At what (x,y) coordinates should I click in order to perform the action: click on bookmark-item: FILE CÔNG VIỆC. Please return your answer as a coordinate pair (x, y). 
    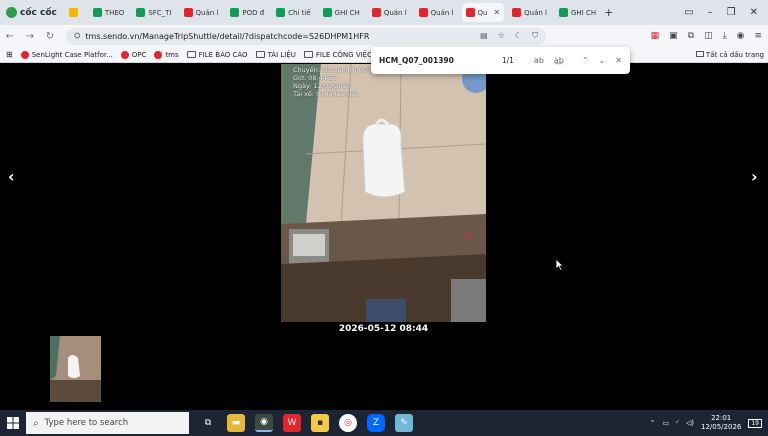
    Looking at the image, I should click on (337, 55).